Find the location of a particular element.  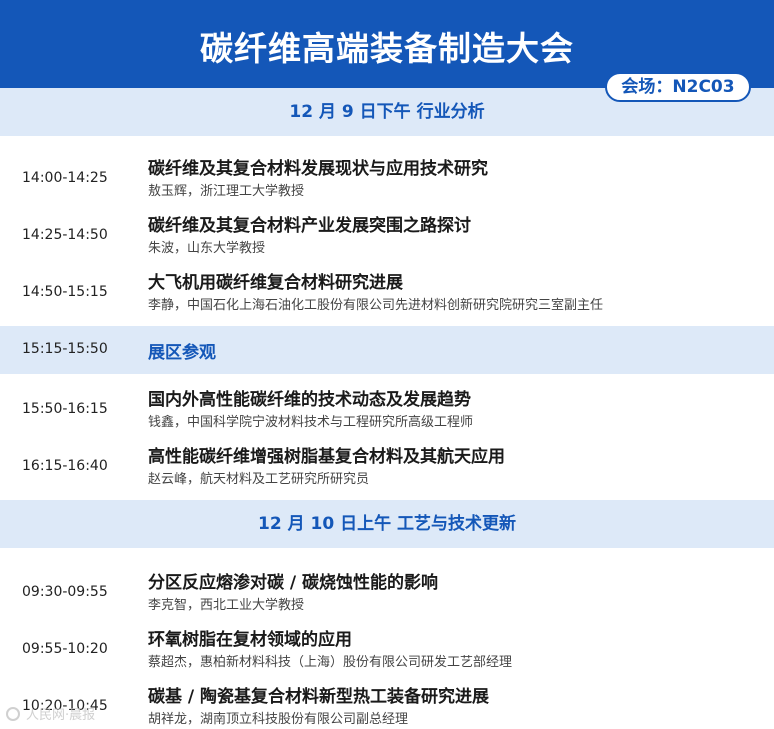

break-time: 15:15-15:50 is located at coordinates (65, 349).